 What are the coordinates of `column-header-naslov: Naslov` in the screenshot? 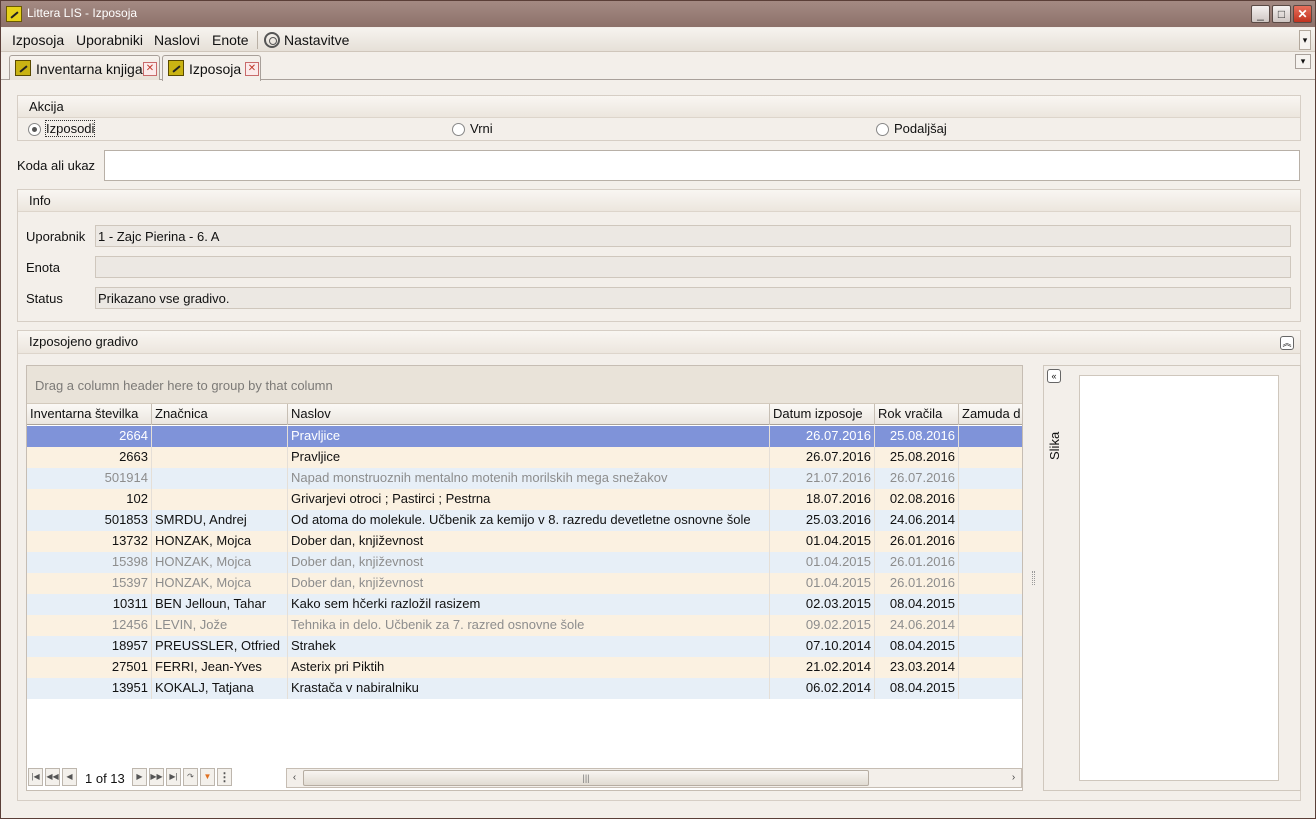 It's located at (529, 414).